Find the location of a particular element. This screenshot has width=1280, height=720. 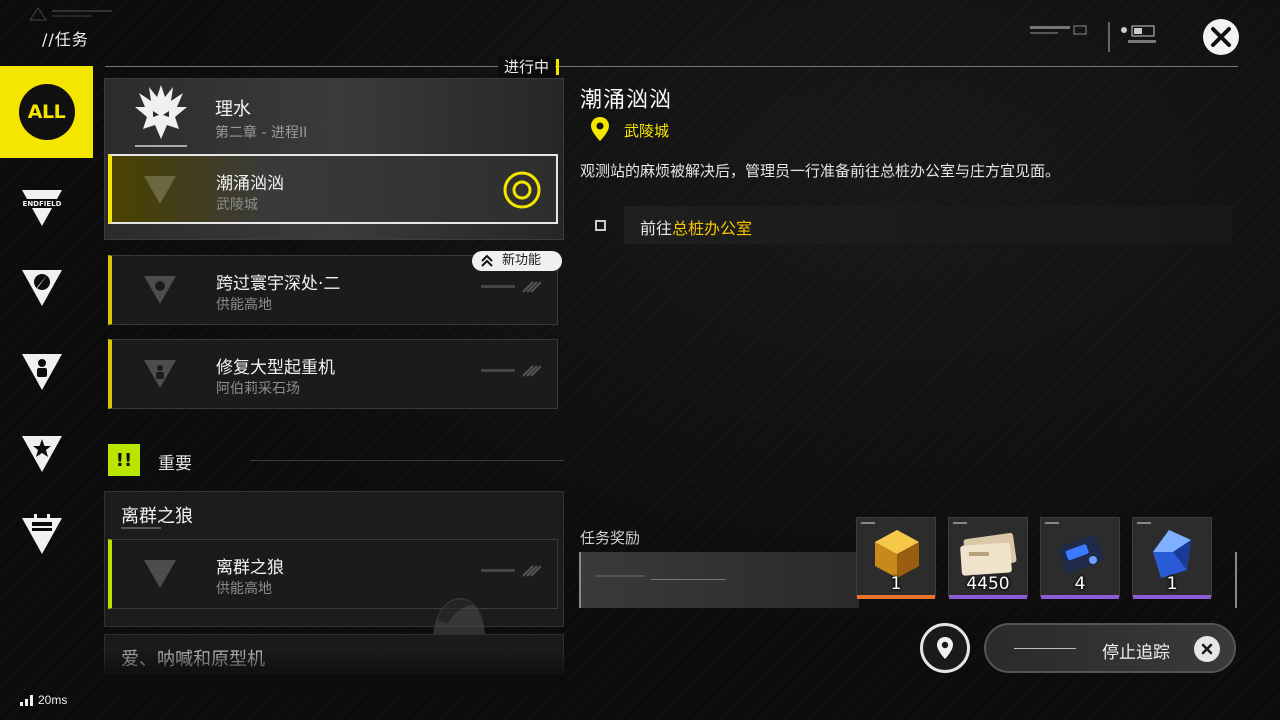

category-compass-button is located at coordinates (42, 288).